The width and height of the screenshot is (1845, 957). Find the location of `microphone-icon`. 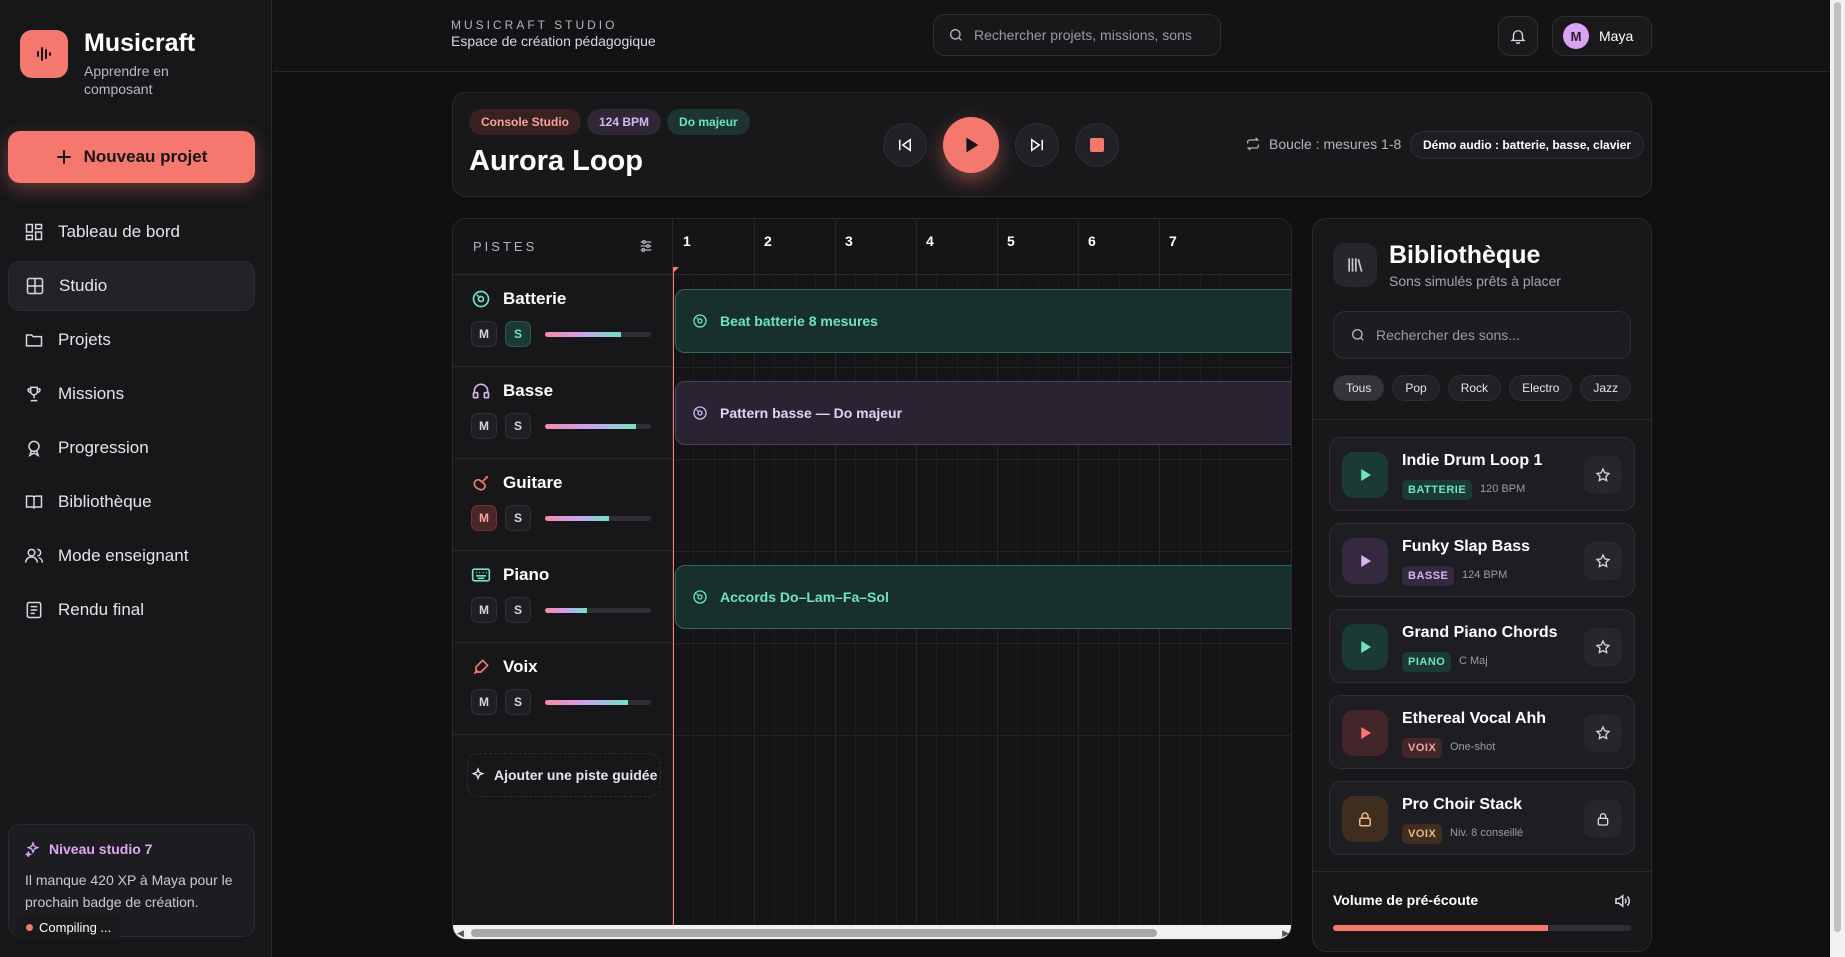

microphone-icon is located at coordinates (481, 667).